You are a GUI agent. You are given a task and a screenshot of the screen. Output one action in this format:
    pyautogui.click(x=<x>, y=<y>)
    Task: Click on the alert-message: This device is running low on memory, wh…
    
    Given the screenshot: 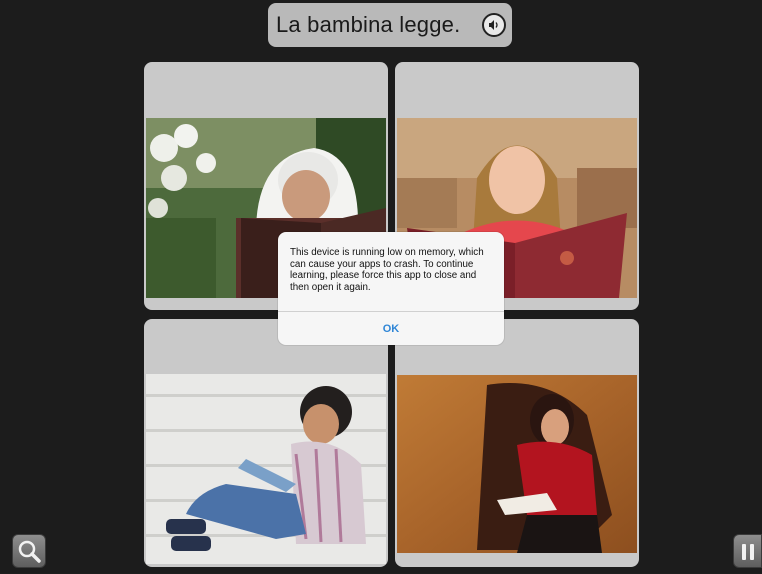 What is the action you would take?
    pyautogui.click(x=387, y=270)
    